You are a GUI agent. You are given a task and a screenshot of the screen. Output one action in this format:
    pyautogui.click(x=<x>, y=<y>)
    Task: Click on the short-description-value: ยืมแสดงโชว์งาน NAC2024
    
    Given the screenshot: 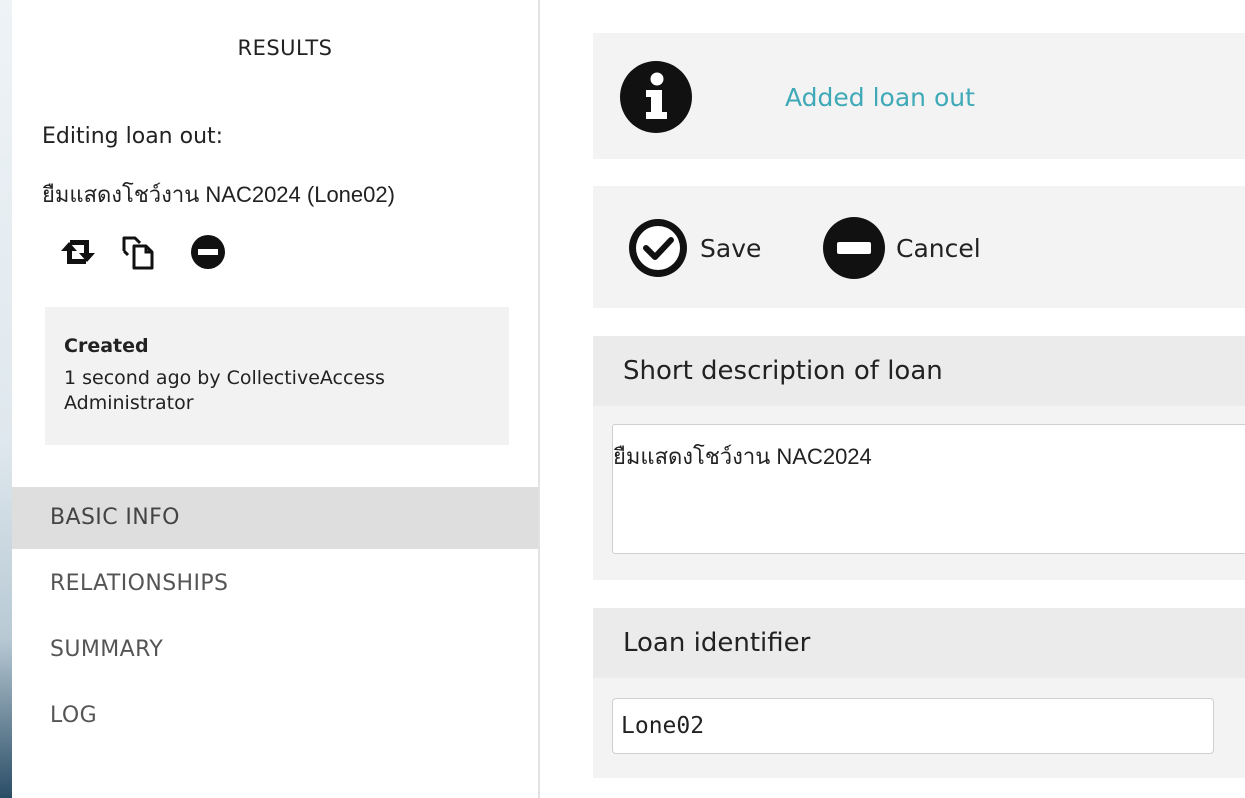 What is the action you would take?
    pyautogui.click(x=742, y=456)
    